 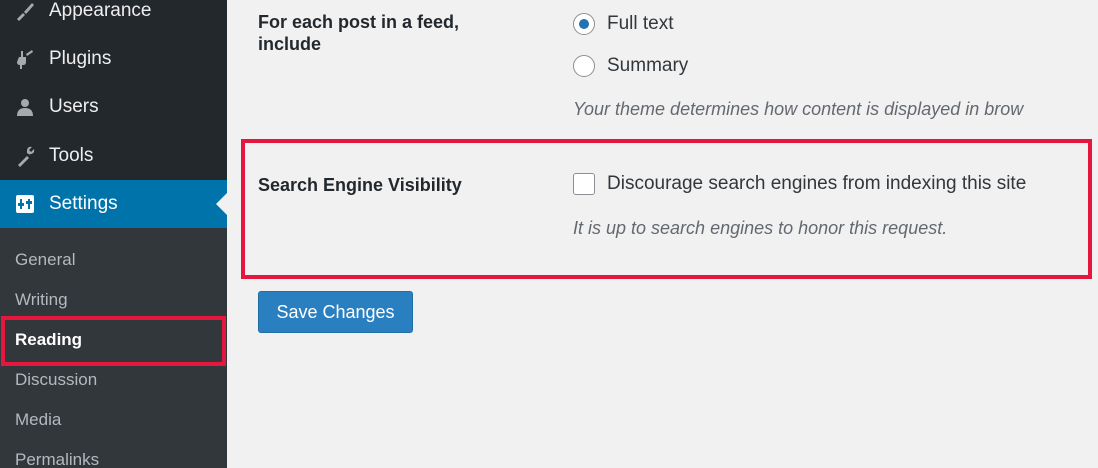 What do you see at coordinates (25, 107) in the screenshot?
I see `user-icon` at bounding box center [25, 107].